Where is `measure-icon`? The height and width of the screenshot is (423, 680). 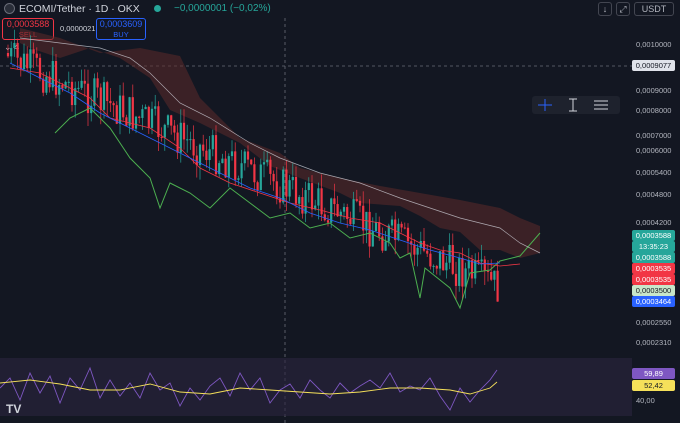
measure-icon is located at coordinates (573, 105).